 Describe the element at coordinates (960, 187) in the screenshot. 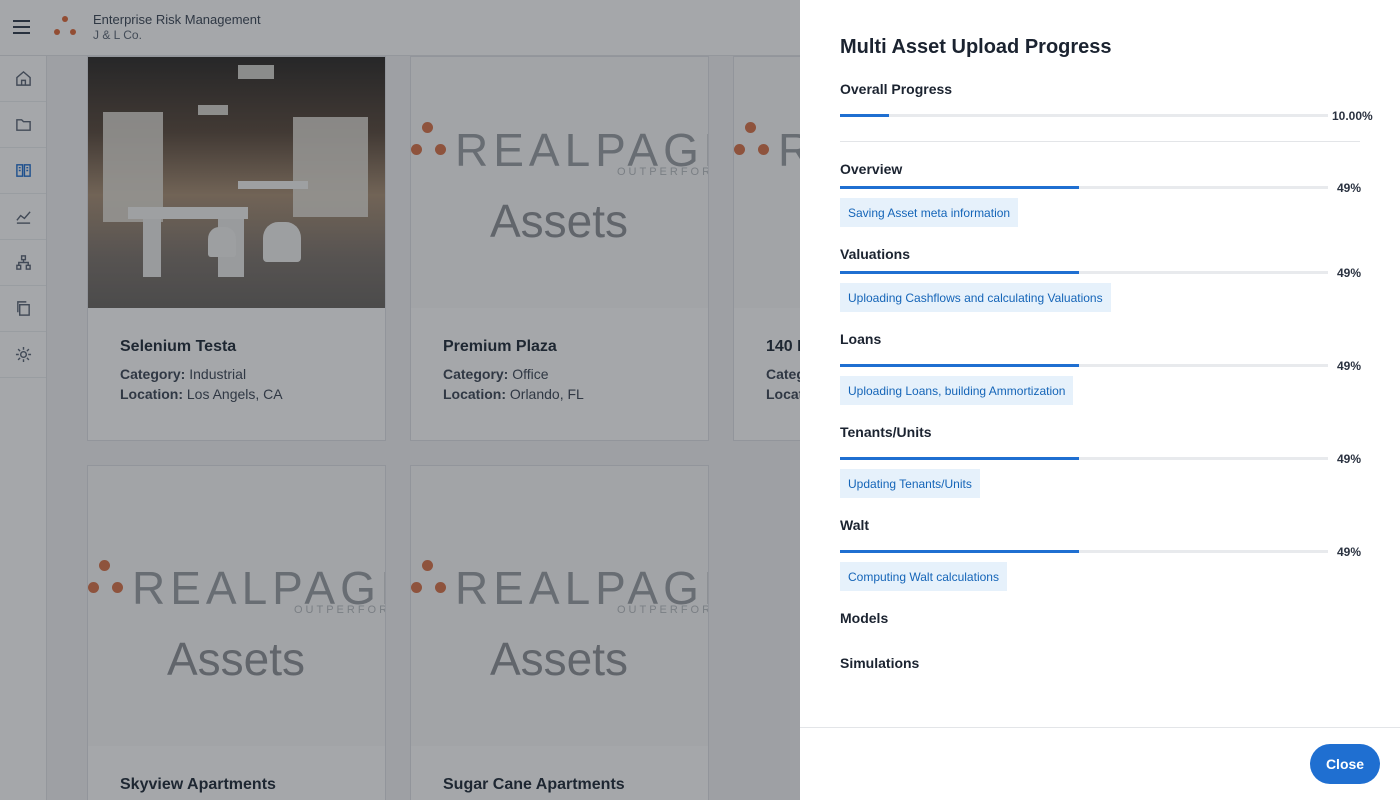

I see `section-overview-progress-fill` at that location.